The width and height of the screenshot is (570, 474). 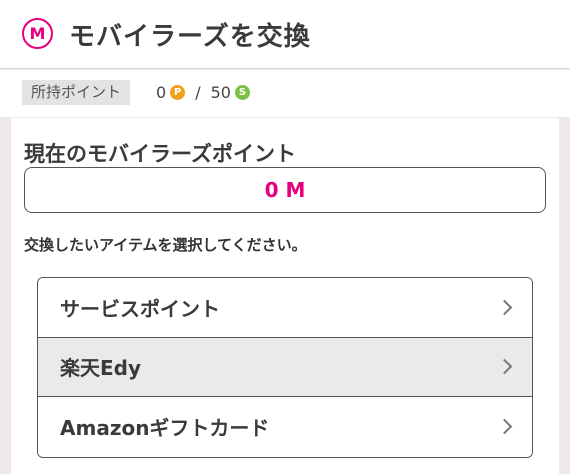 What do you see at coordinates (76, 92) in the screenshot?
I see `owned-points-label: 所持ポイント` at bounding box center [76, 92].